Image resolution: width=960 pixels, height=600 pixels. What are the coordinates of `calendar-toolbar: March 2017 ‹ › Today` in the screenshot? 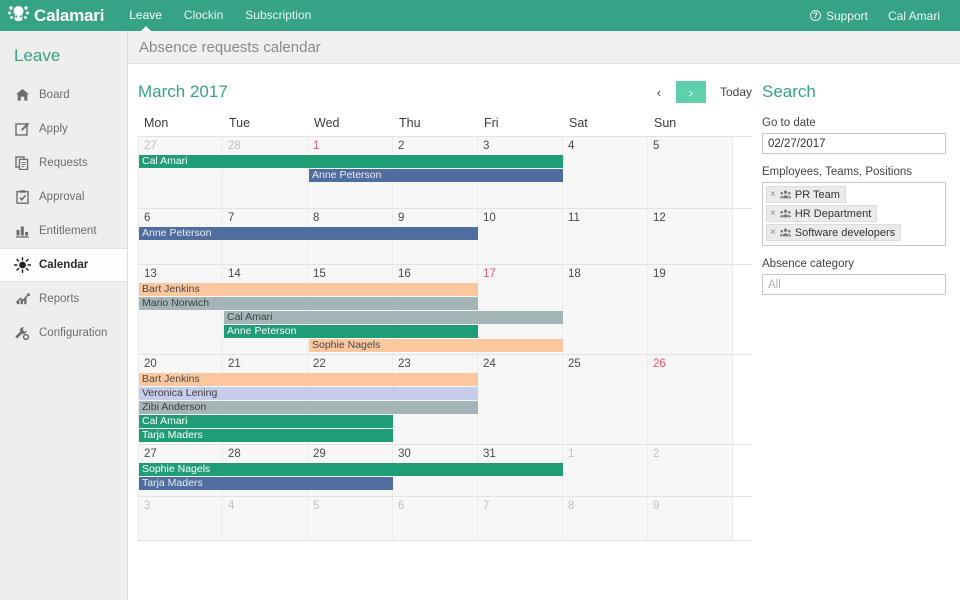 It's located at (445, 98).